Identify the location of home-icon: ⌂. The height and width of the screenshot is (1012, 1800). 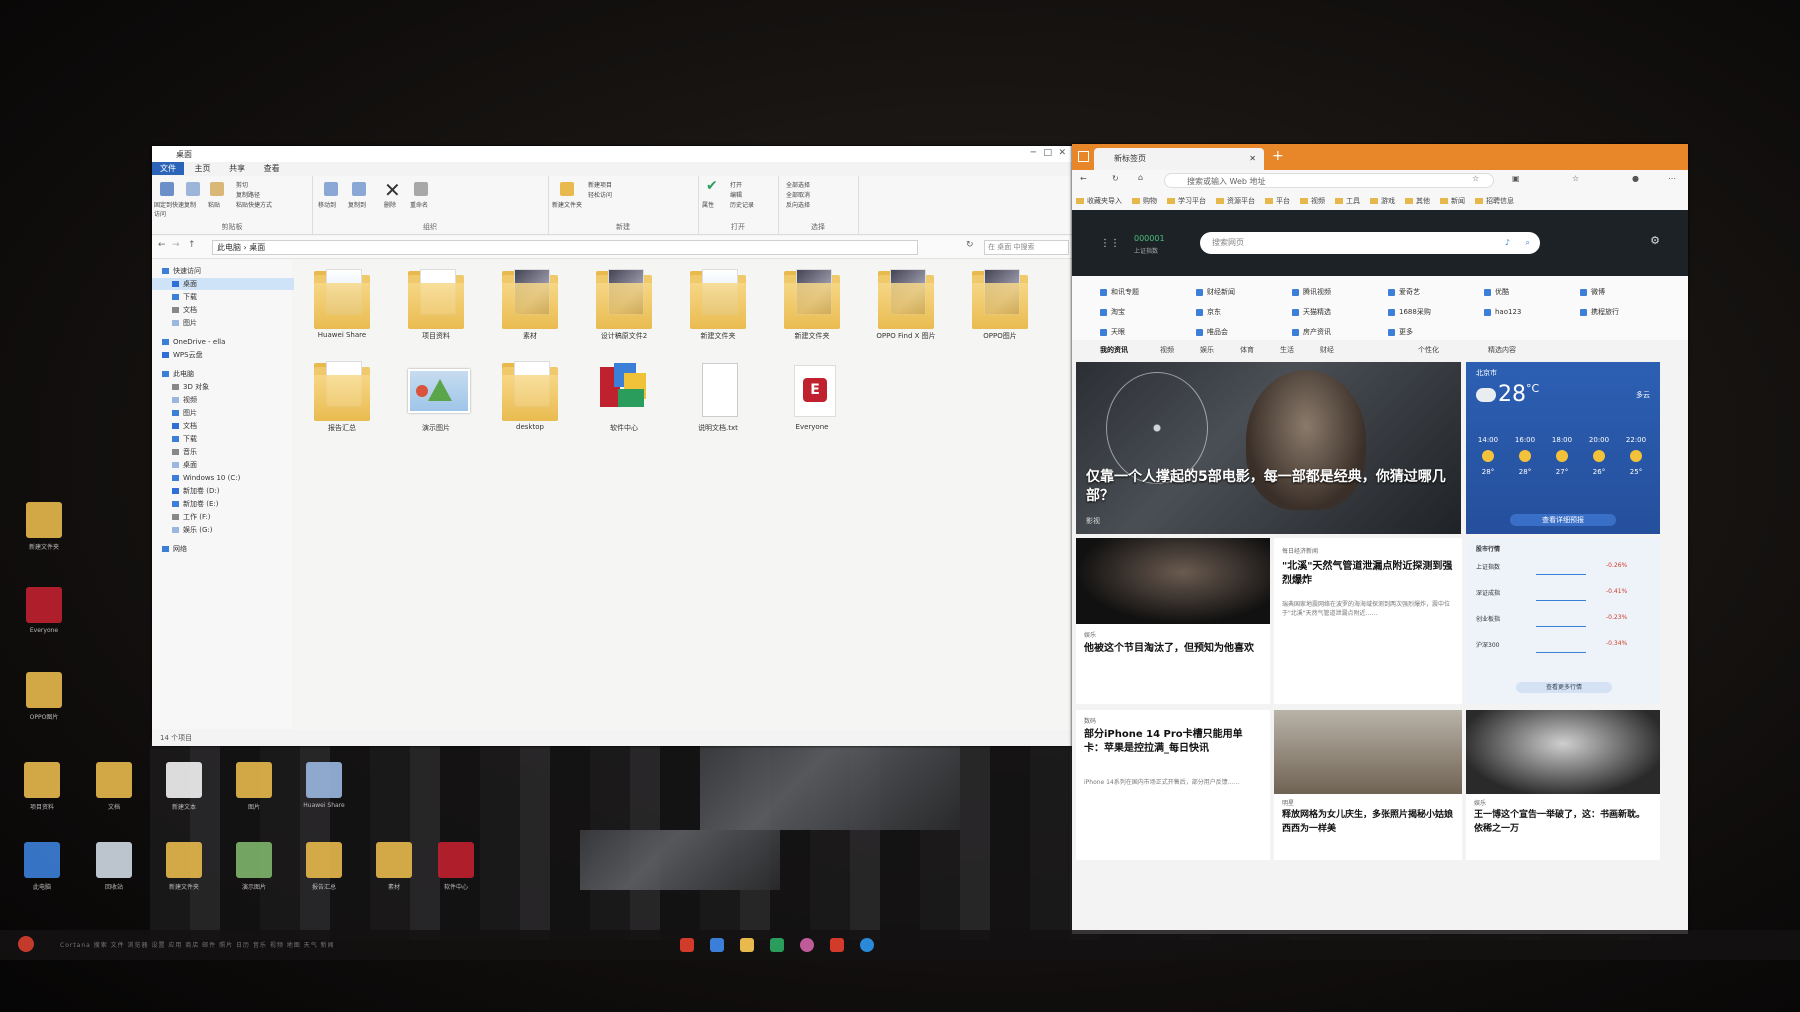
(1140, 177).